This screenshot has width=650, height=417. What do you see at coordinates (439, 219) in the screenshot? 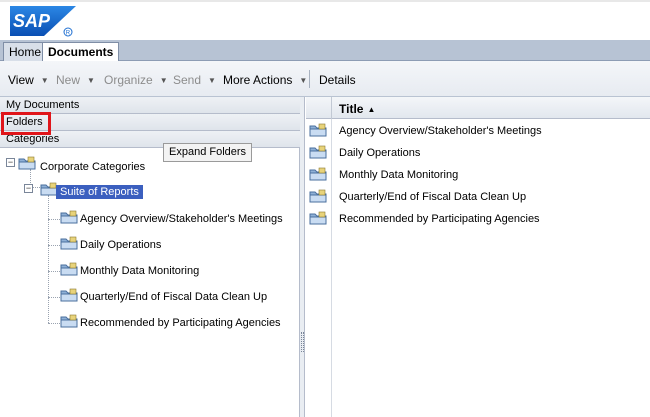
I see `row-title: Recommended by Participating Agencies` at bounding box center [439, 219].